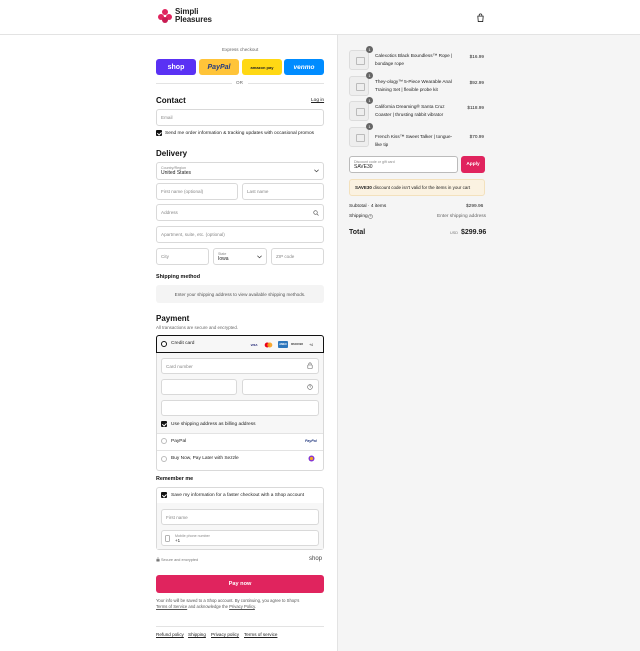 This screenshot has height=651, width=640. Describe the element at coordinates (316, 213) in the screenshot. I see `search-icon` at that location.